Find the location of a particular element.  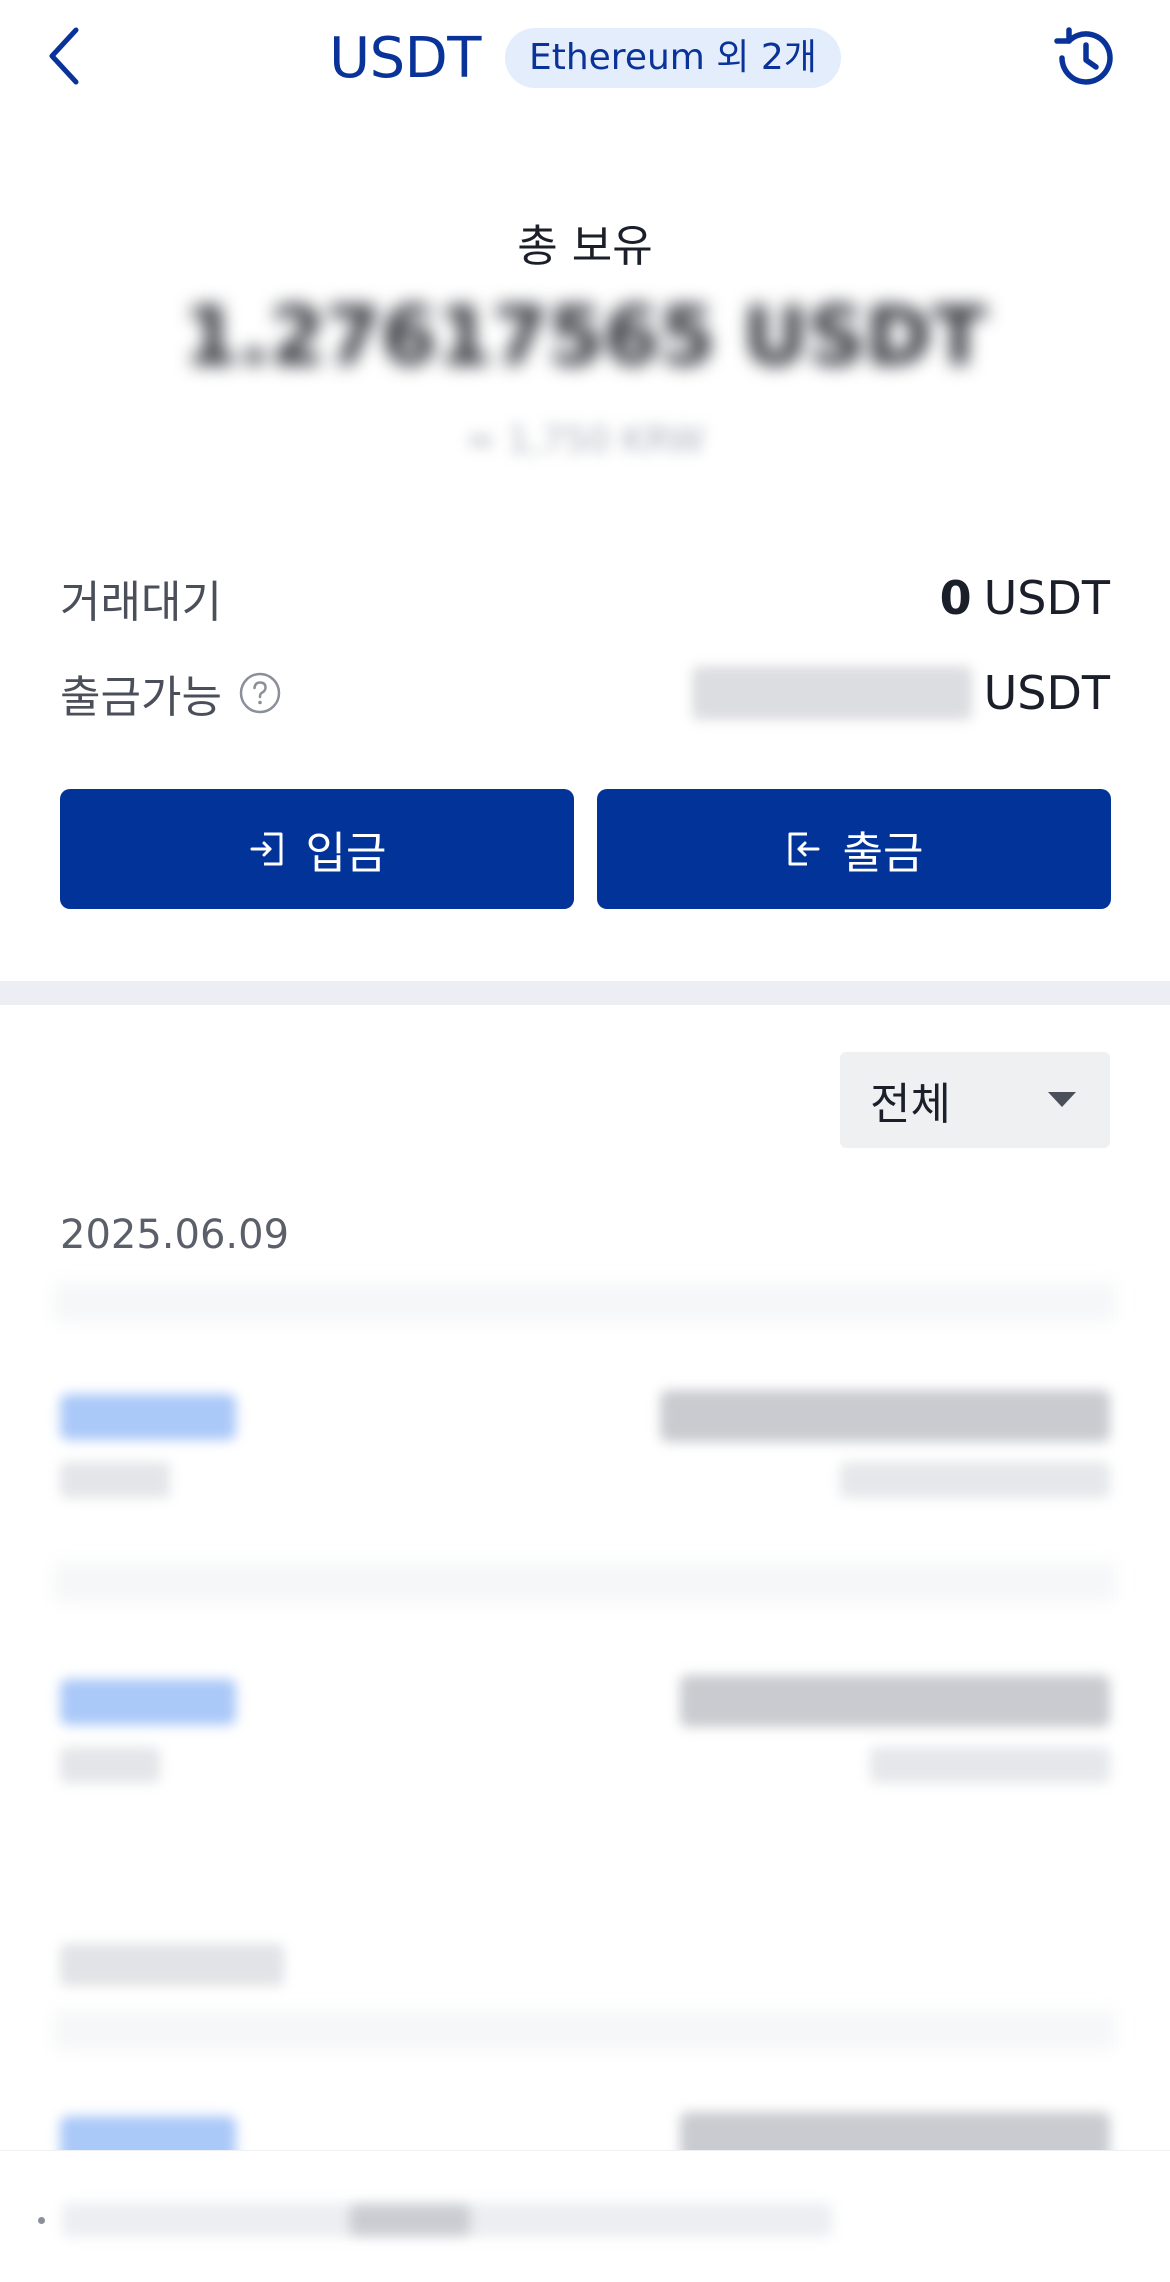

top-bar: USDT Ethereum 외 2개 is located at coordinates (585, 58).